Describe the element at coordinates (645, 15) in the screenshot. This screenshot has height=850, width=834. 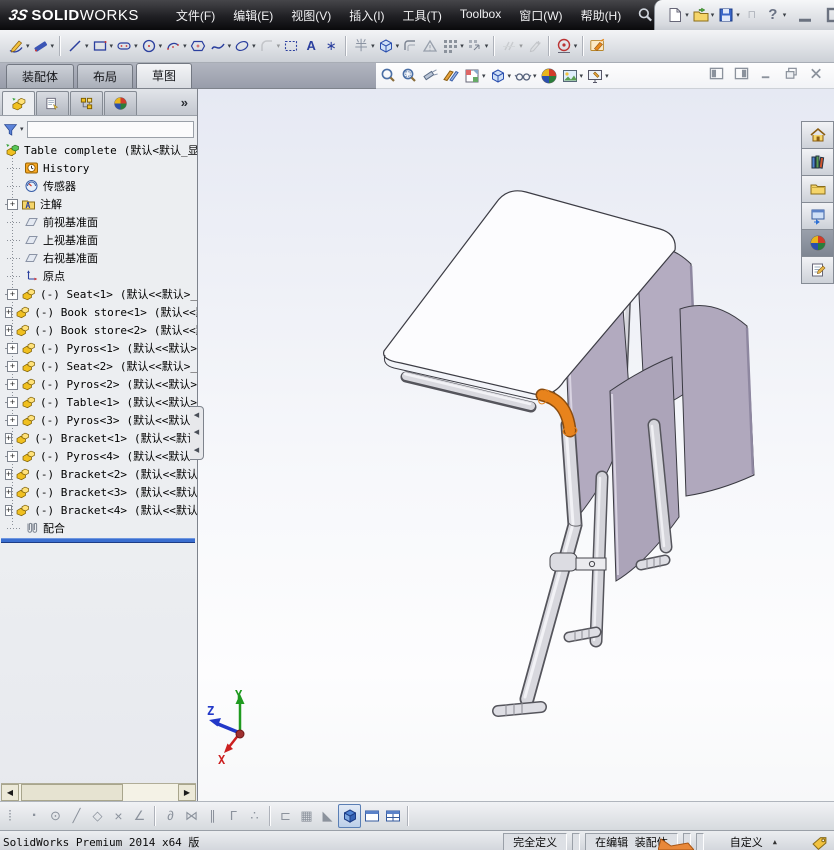
I see `search-button` at that location.